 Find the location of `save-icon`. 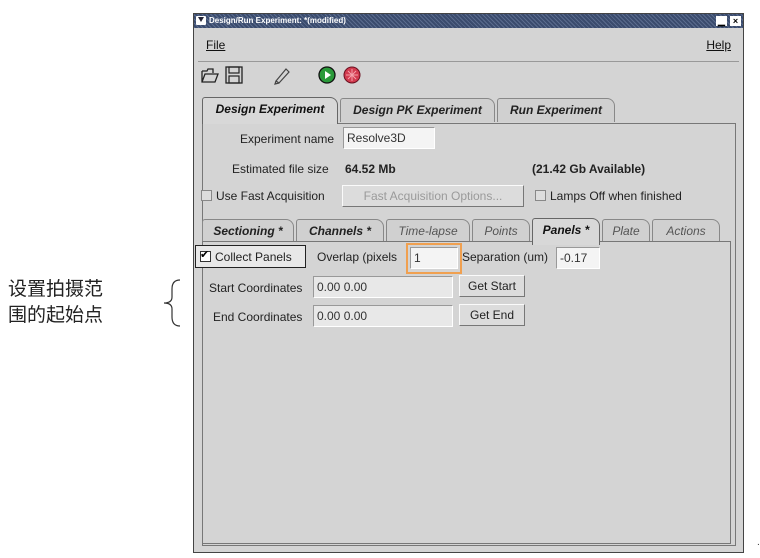

save-icon is located at coordinates (234, 75).